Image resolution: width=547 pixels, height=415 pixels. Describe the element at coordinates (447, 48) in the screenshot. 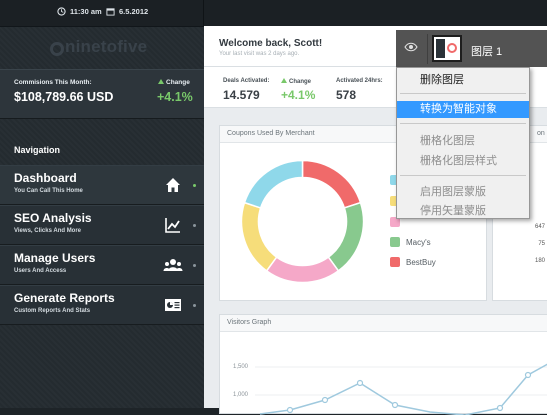

I see `layer-thumbnail` at that location.